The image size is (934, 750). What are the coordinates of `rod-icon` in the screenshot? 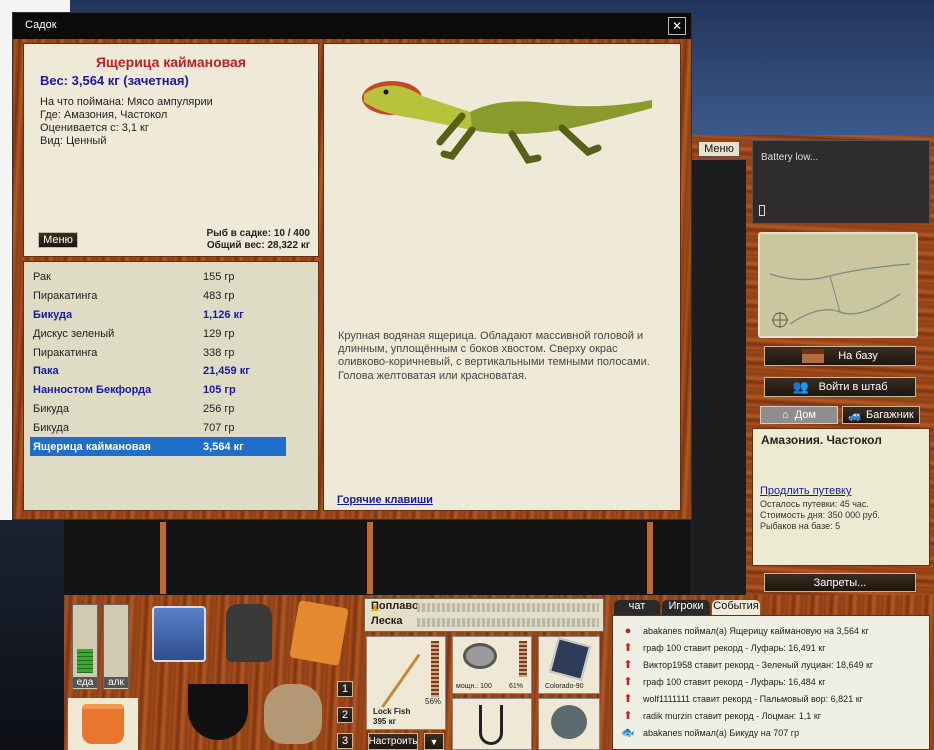 It's located at (401, 680).